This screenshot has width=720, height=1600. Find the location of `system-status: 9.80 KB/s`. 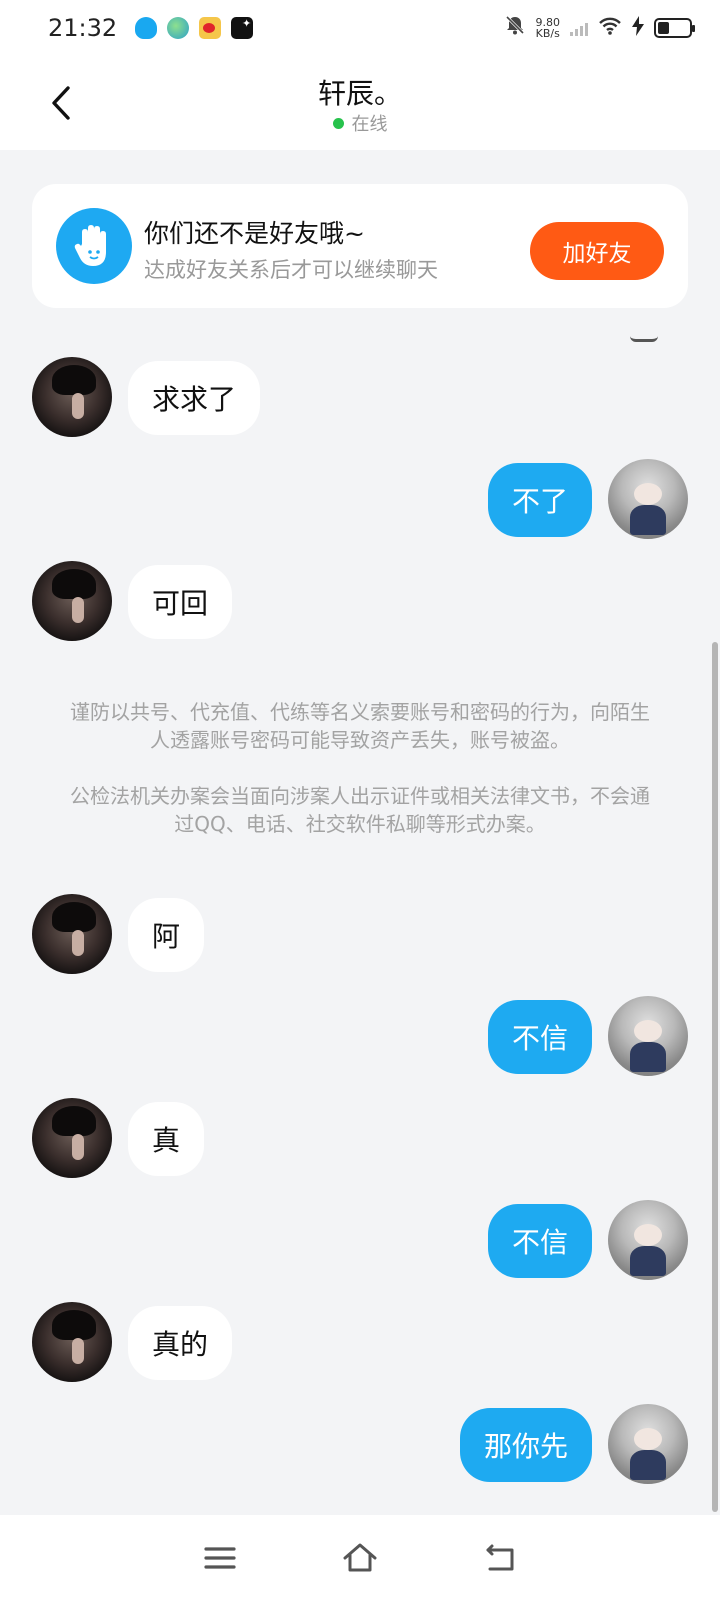

system-status: 9.80 KB/s is located at coordinates (599, 28).